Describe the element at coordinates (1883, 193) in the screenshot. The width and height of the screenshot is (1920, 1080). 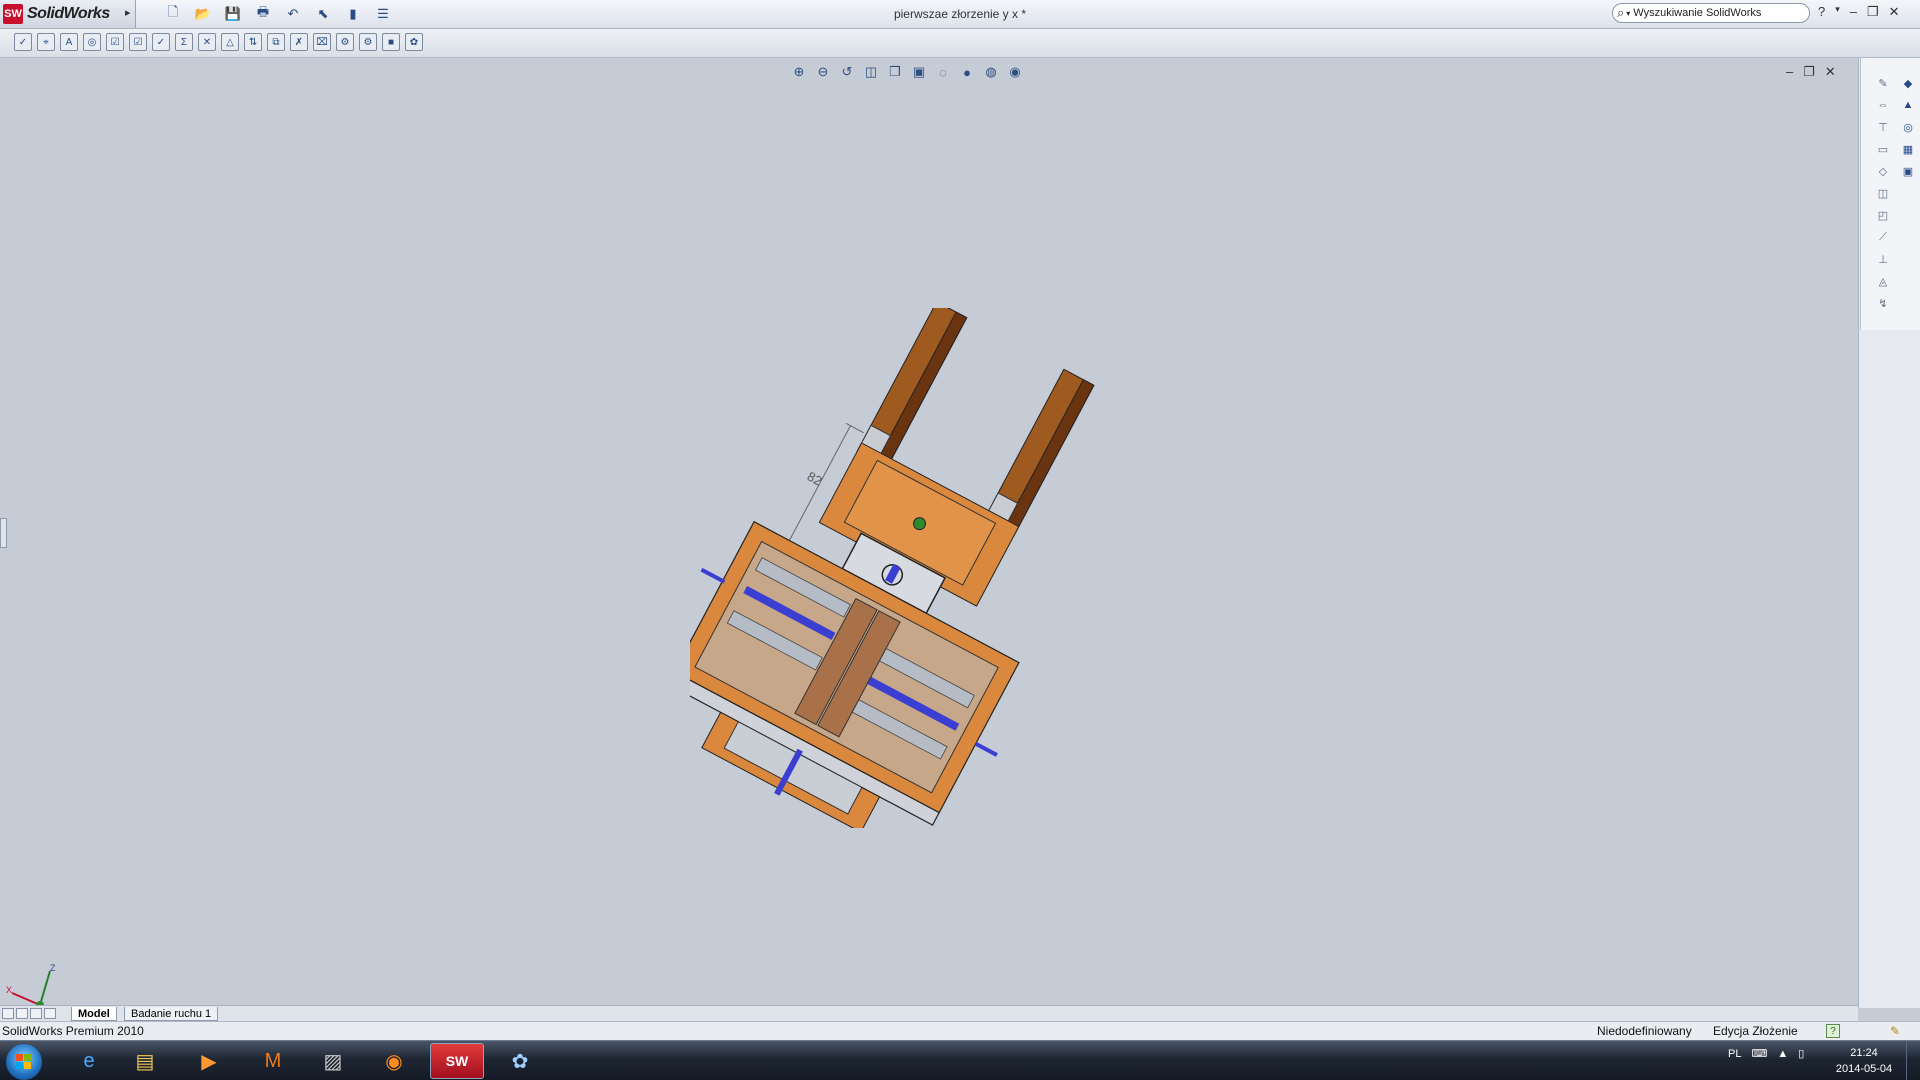
I see `arc-icon: ◫` at that location.